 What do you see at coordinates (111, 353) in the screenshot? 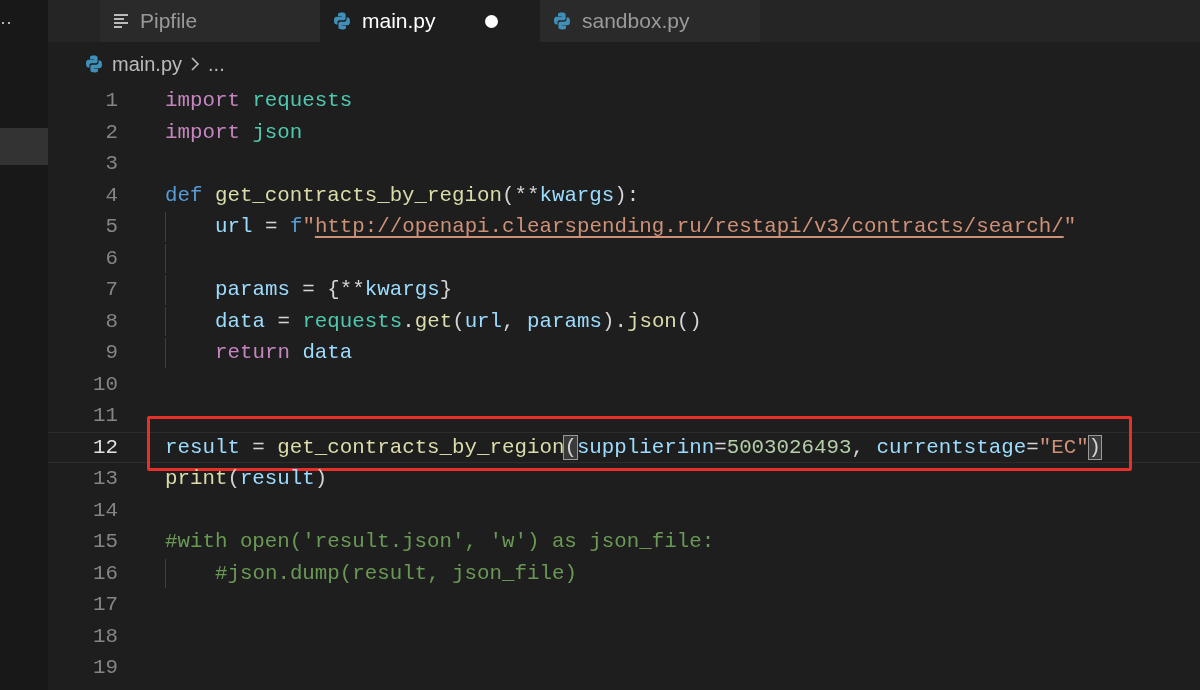
I see `line-number: 9` at bounding box center [111, 353].